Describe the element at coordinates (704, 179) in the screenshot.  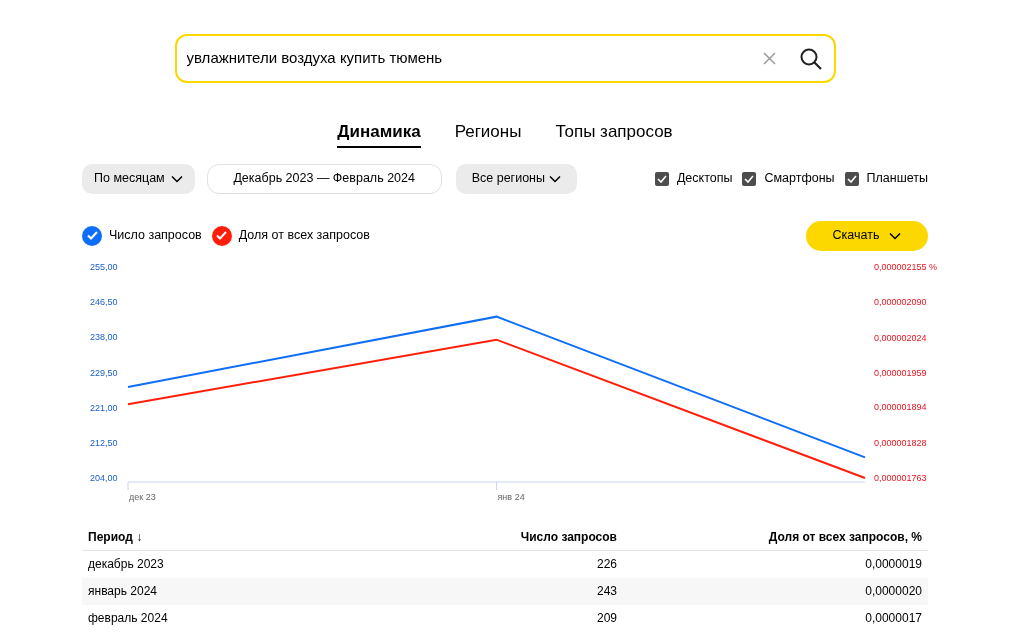
I see `checkbox-label: Десктопы` at that location.